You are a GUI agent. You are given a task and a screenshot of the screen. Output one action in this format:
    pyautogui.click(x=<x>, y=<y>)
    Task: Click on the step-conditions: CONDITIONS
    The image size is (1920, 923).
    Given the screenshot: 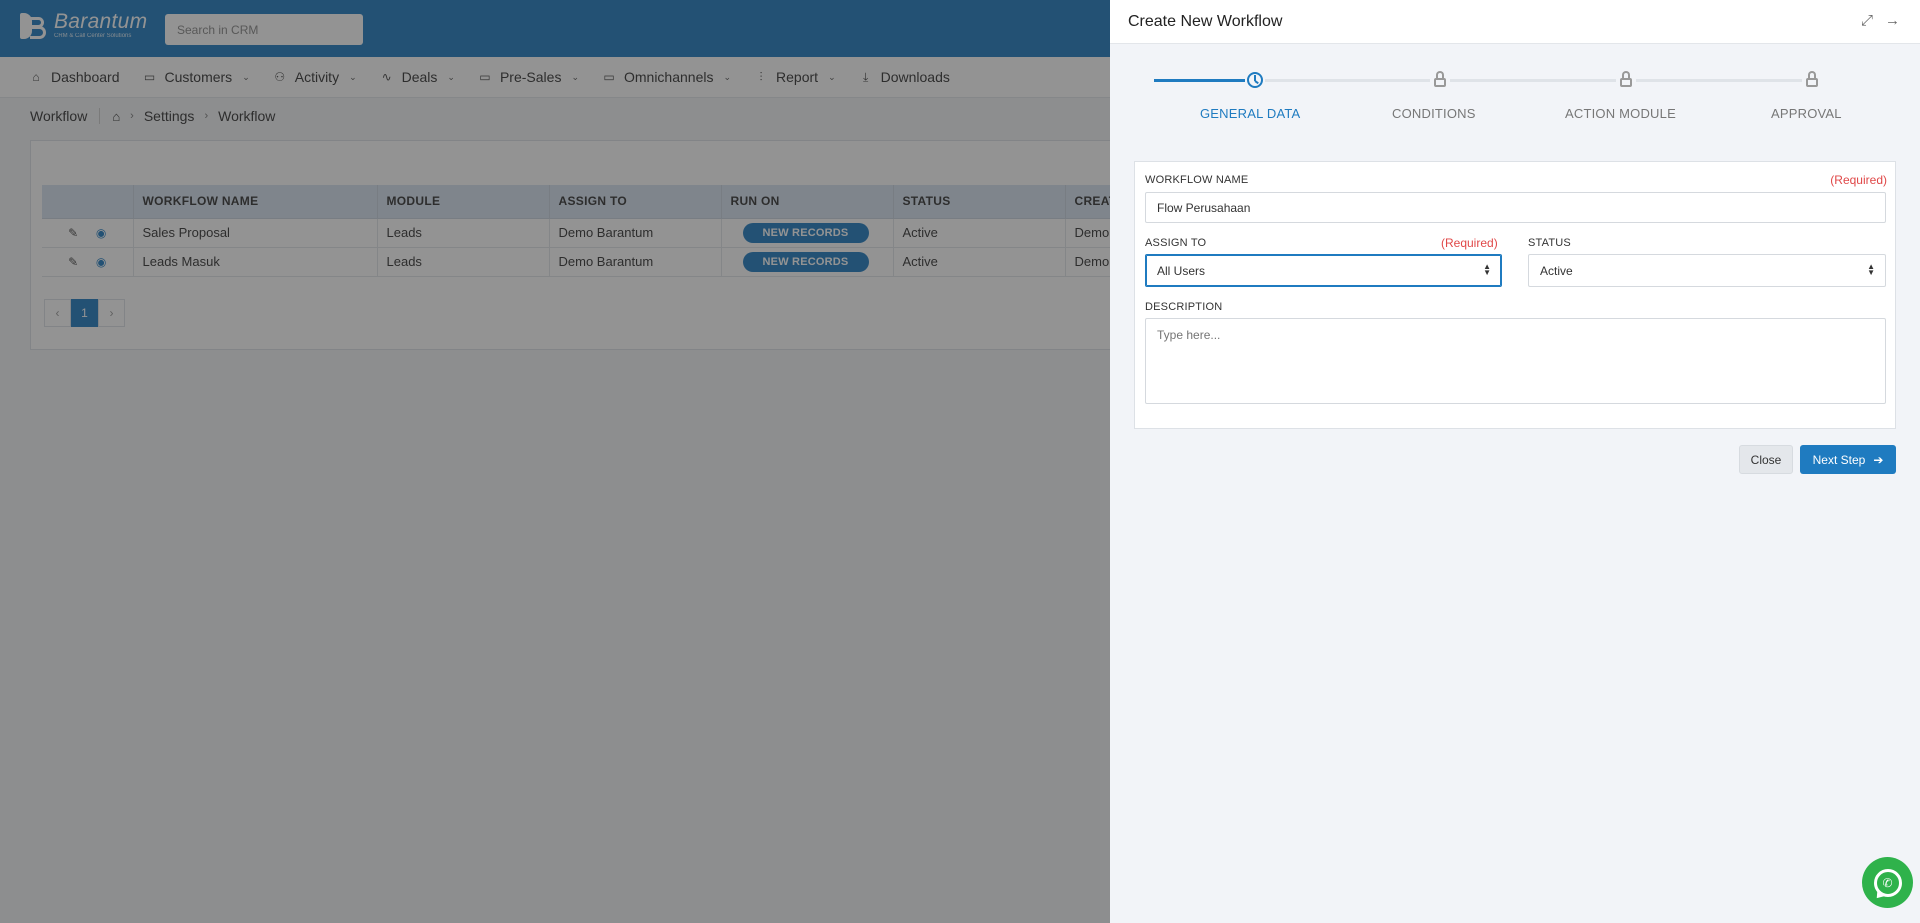 What is the action you would take?
    pyautogui.click(x=1434, y=113)
    